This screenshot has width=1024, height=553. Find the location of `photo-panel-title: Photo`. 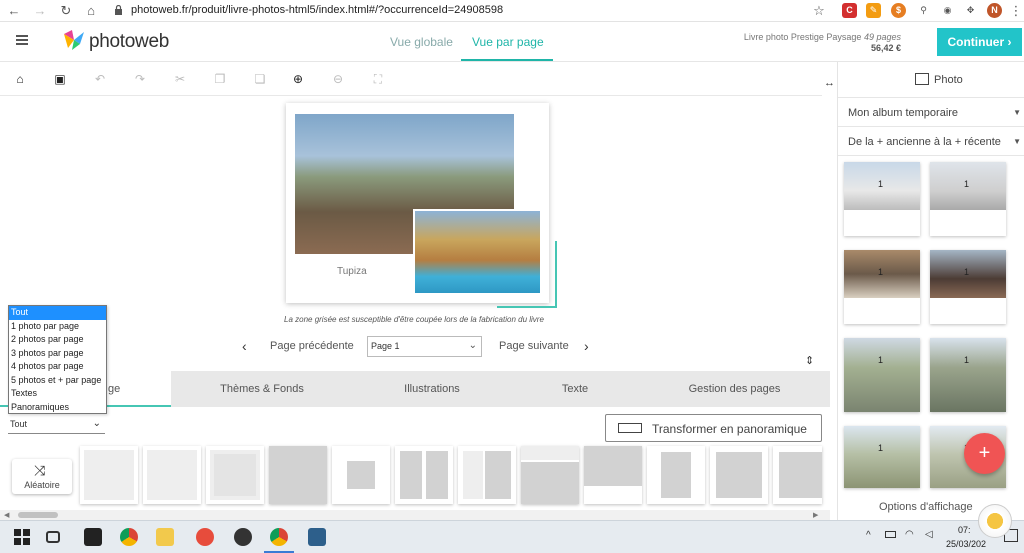

photo-panel-title: Photo is located at coordinates (948, 80).